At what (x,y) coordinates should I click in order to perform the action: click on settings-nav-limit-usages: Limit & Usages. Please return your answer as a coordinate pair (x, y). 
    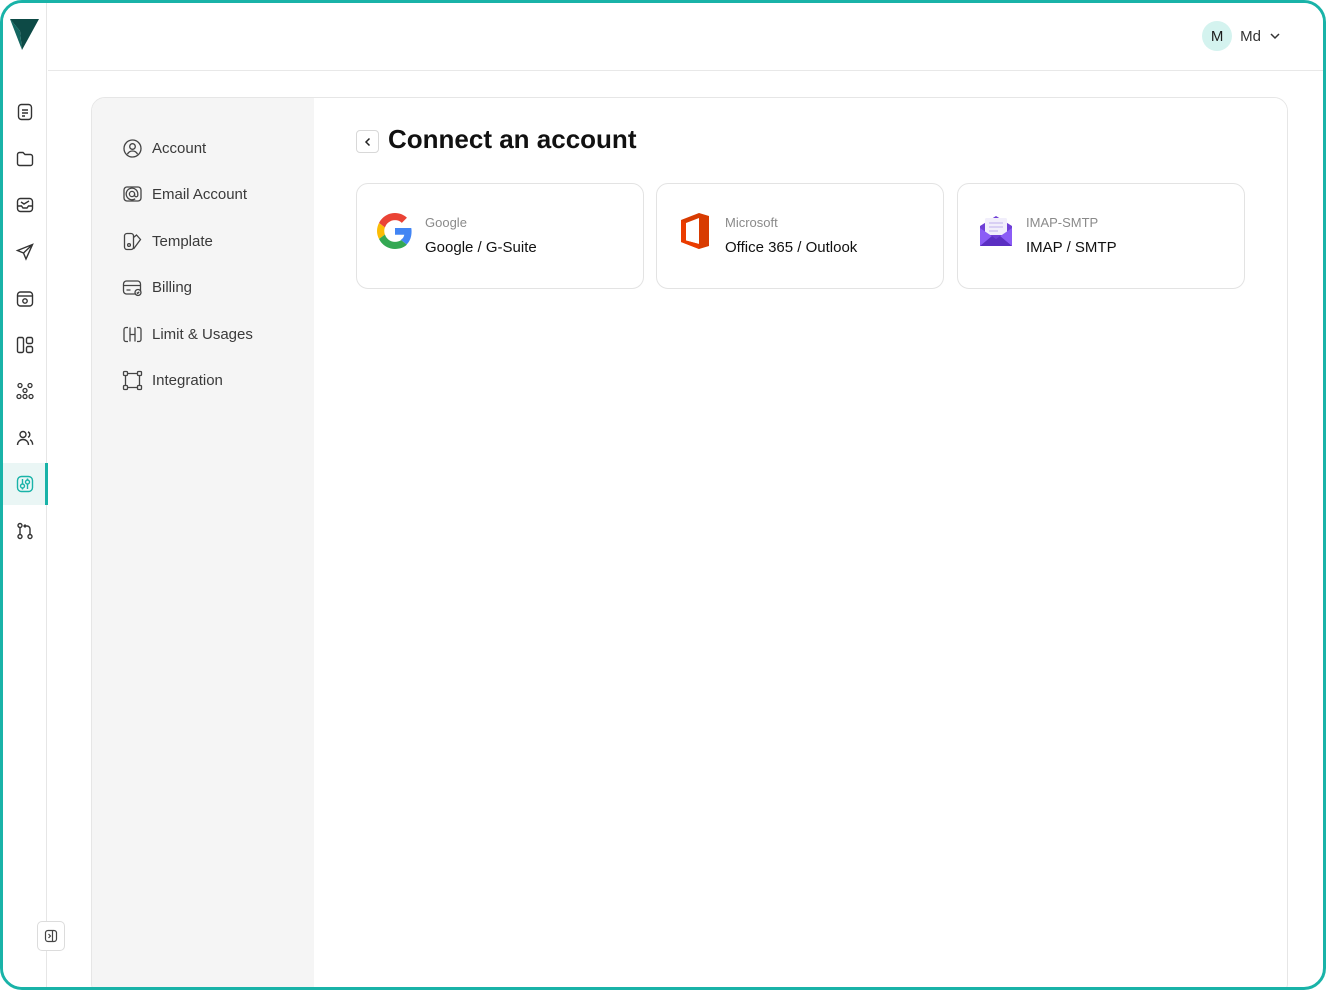
    Looking at the image, I should click on (212, 334).